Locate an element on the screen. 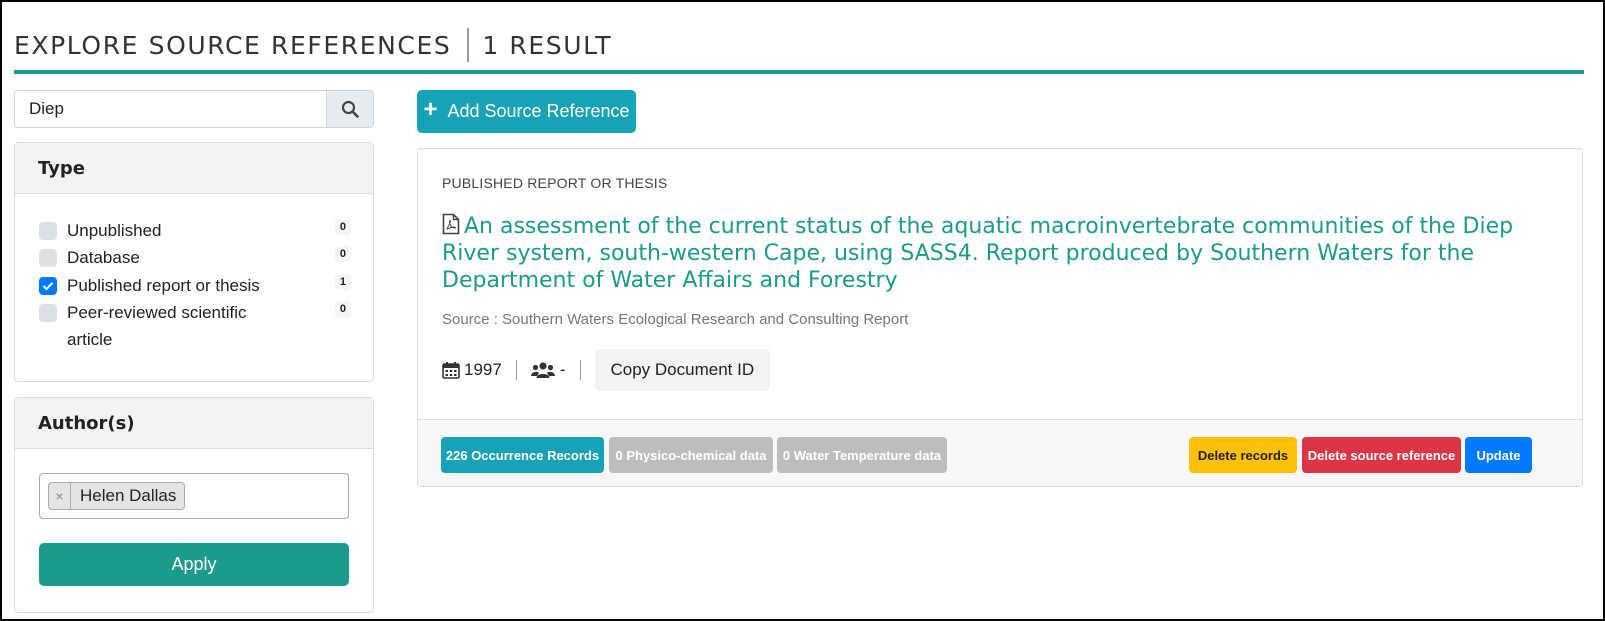 The height and width of the screenshot is (621, 1605). checkbox-checked is located at coordinates (48, 286).